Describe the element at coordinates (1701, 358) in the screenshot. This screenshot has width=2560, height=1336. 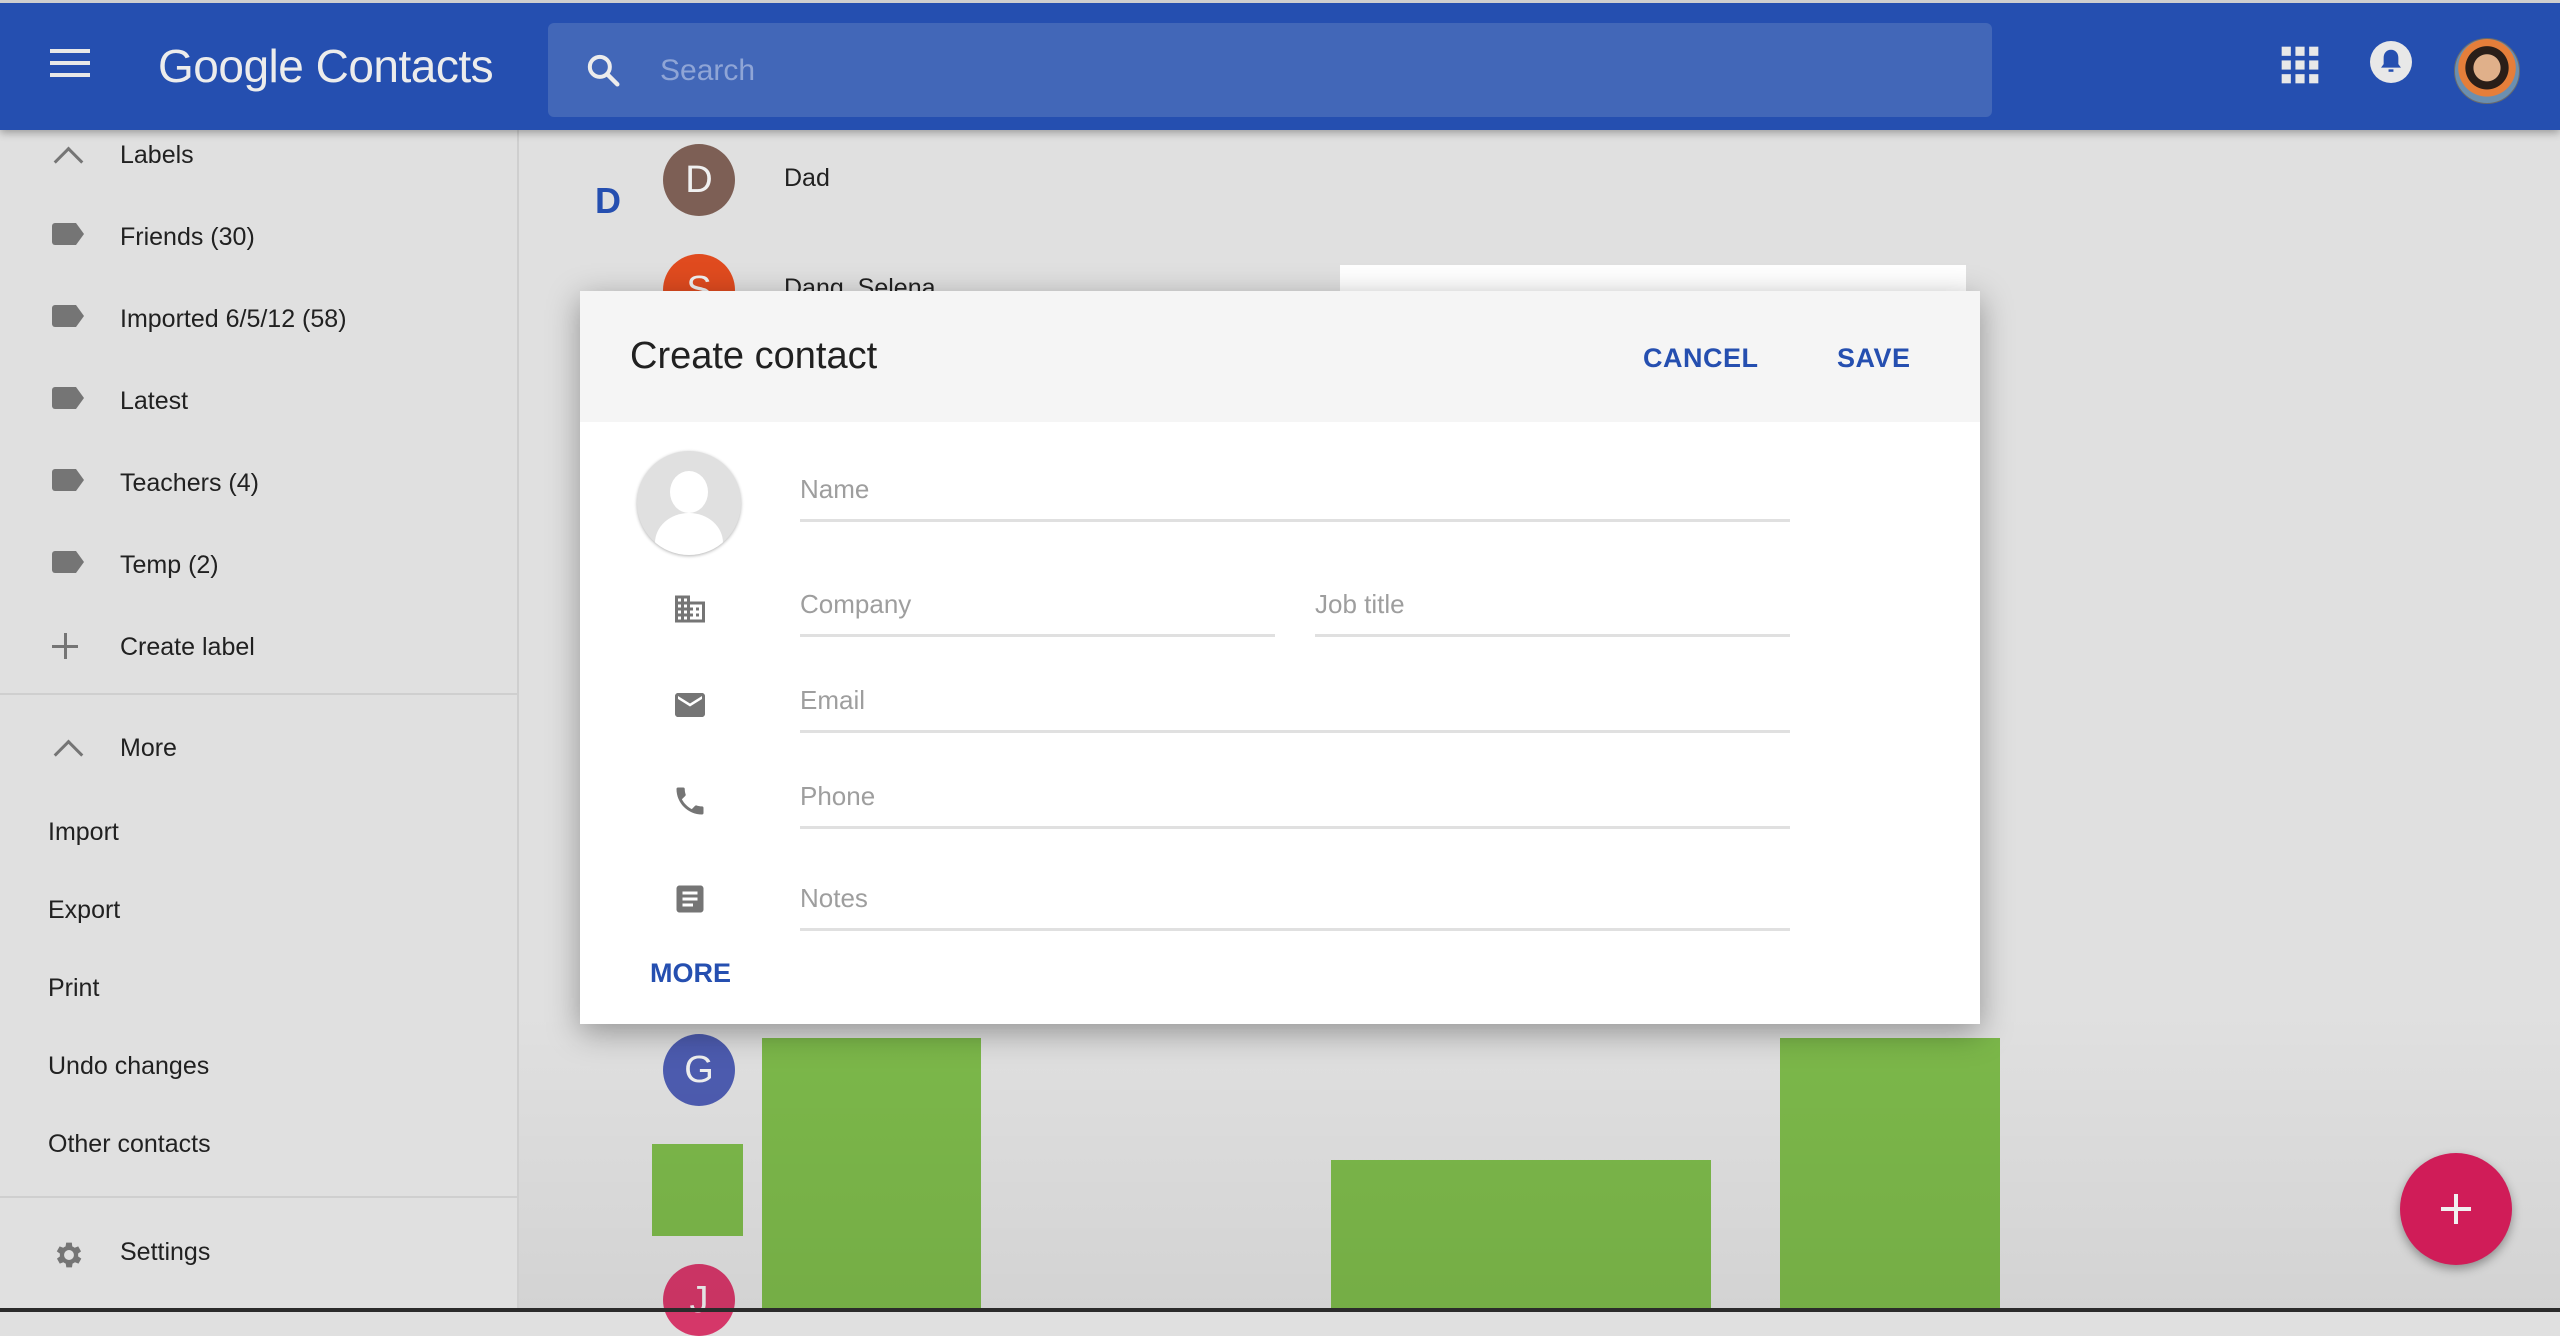
I see `cancel-button: CANCEL` at that location.